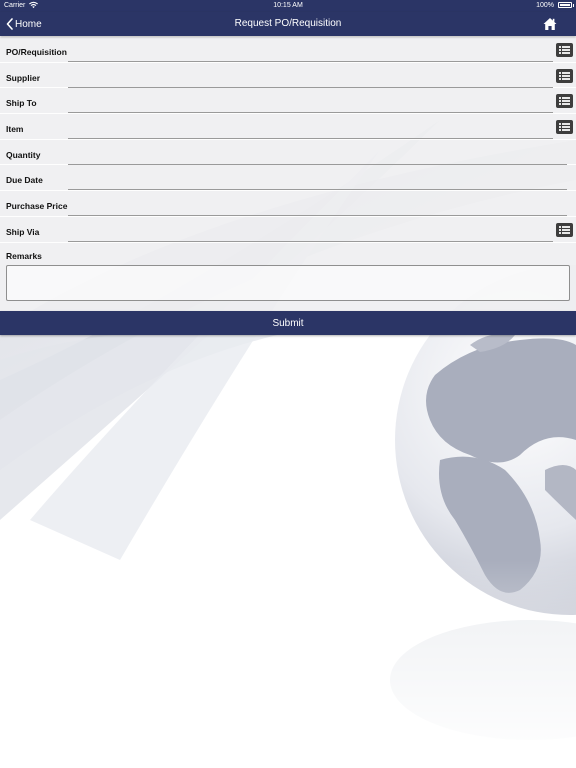 This screenshot has height=768, width=576. What do you see at coordinates (15, 129) in the screenshot?
I see `field-label-item: Item` at bounding box center [15, 129].